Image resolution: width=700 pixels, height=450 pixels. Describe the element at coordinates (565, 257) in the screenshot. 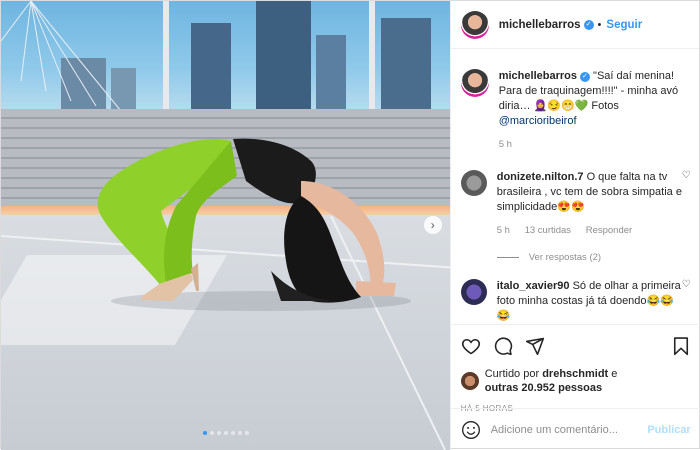

I see `view-replies-label: Ver respostas (2)` at that location.